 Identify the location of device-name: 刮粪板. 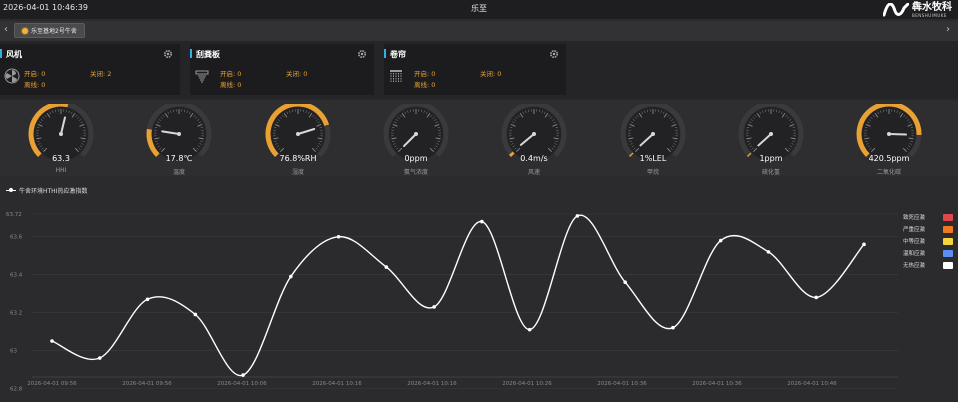
(208, 54).